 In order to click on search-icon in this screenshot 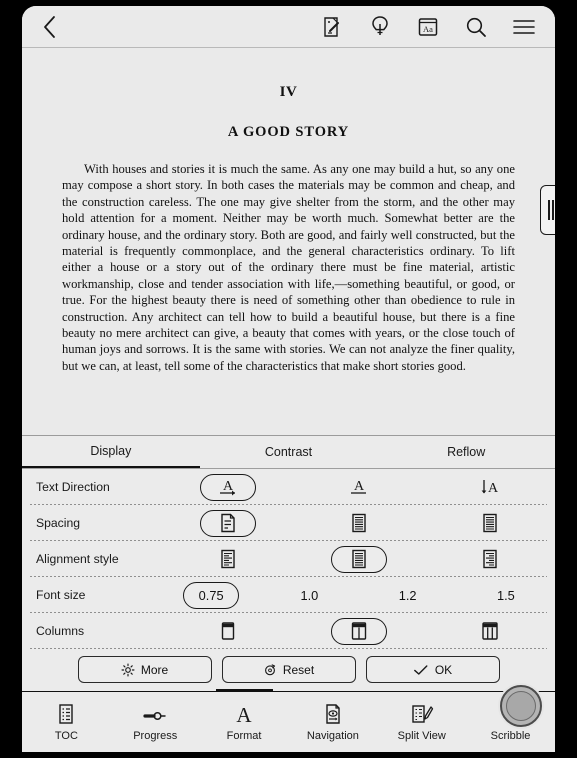, I will do `click(476, 27)`.